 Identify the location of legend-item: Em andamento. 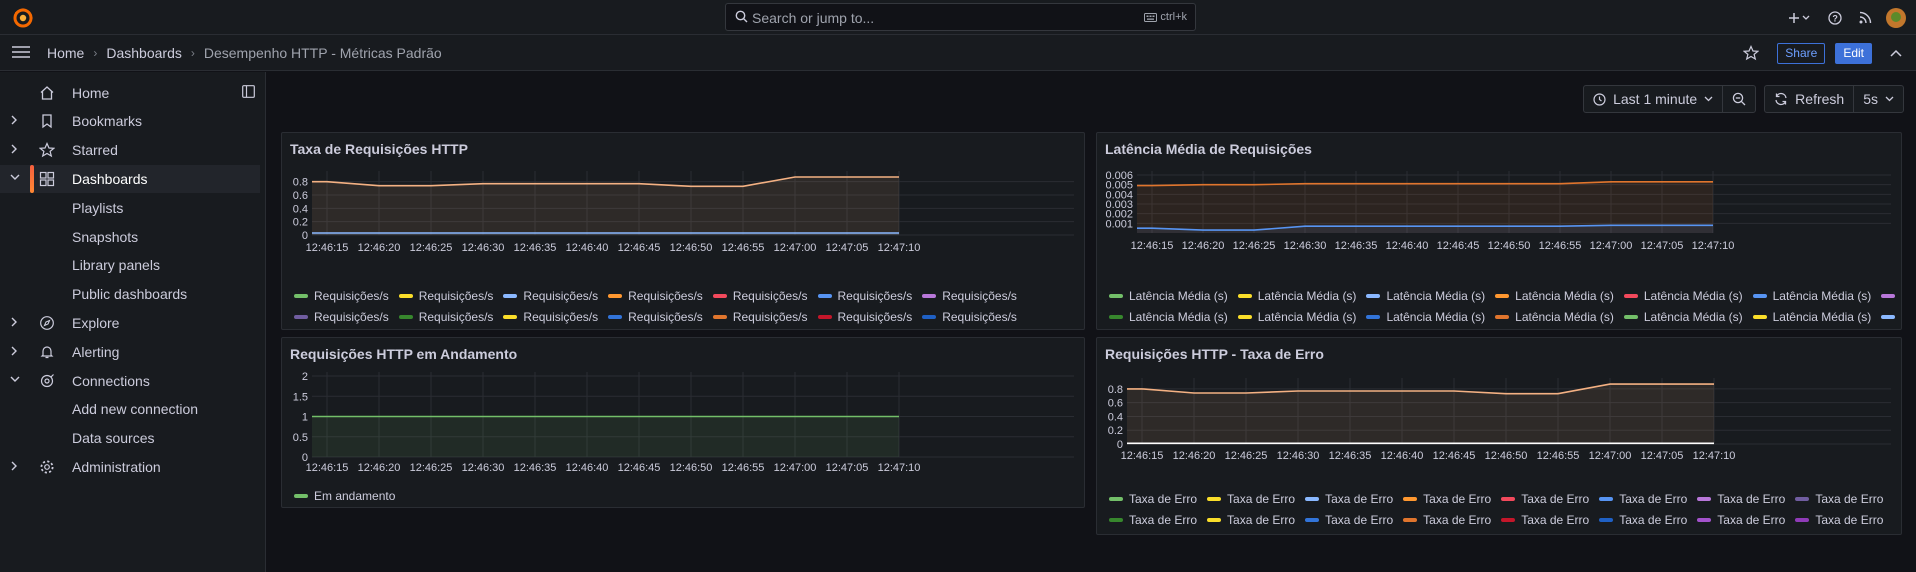
(344, 496).